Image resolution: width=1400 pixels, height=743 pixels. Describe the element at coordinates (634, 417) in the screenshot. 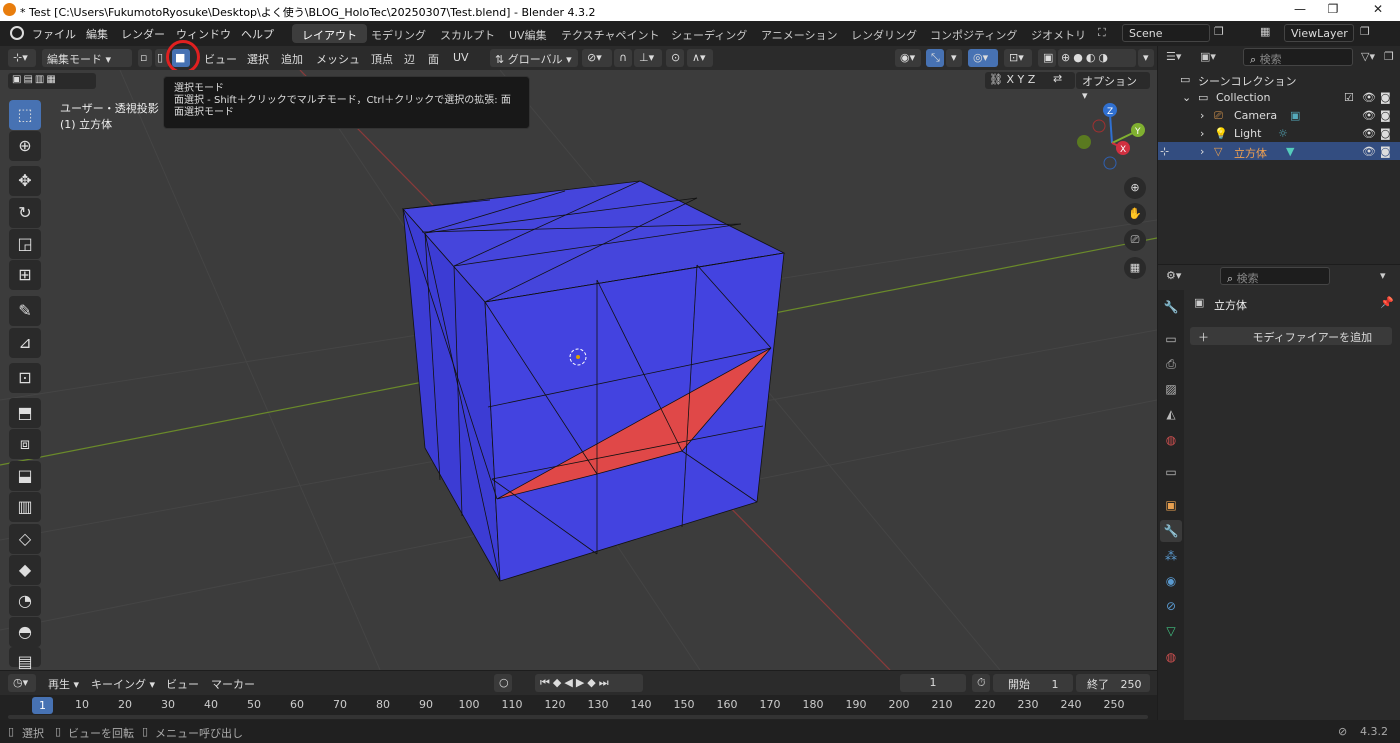

I see `cube-front-face` at that location.